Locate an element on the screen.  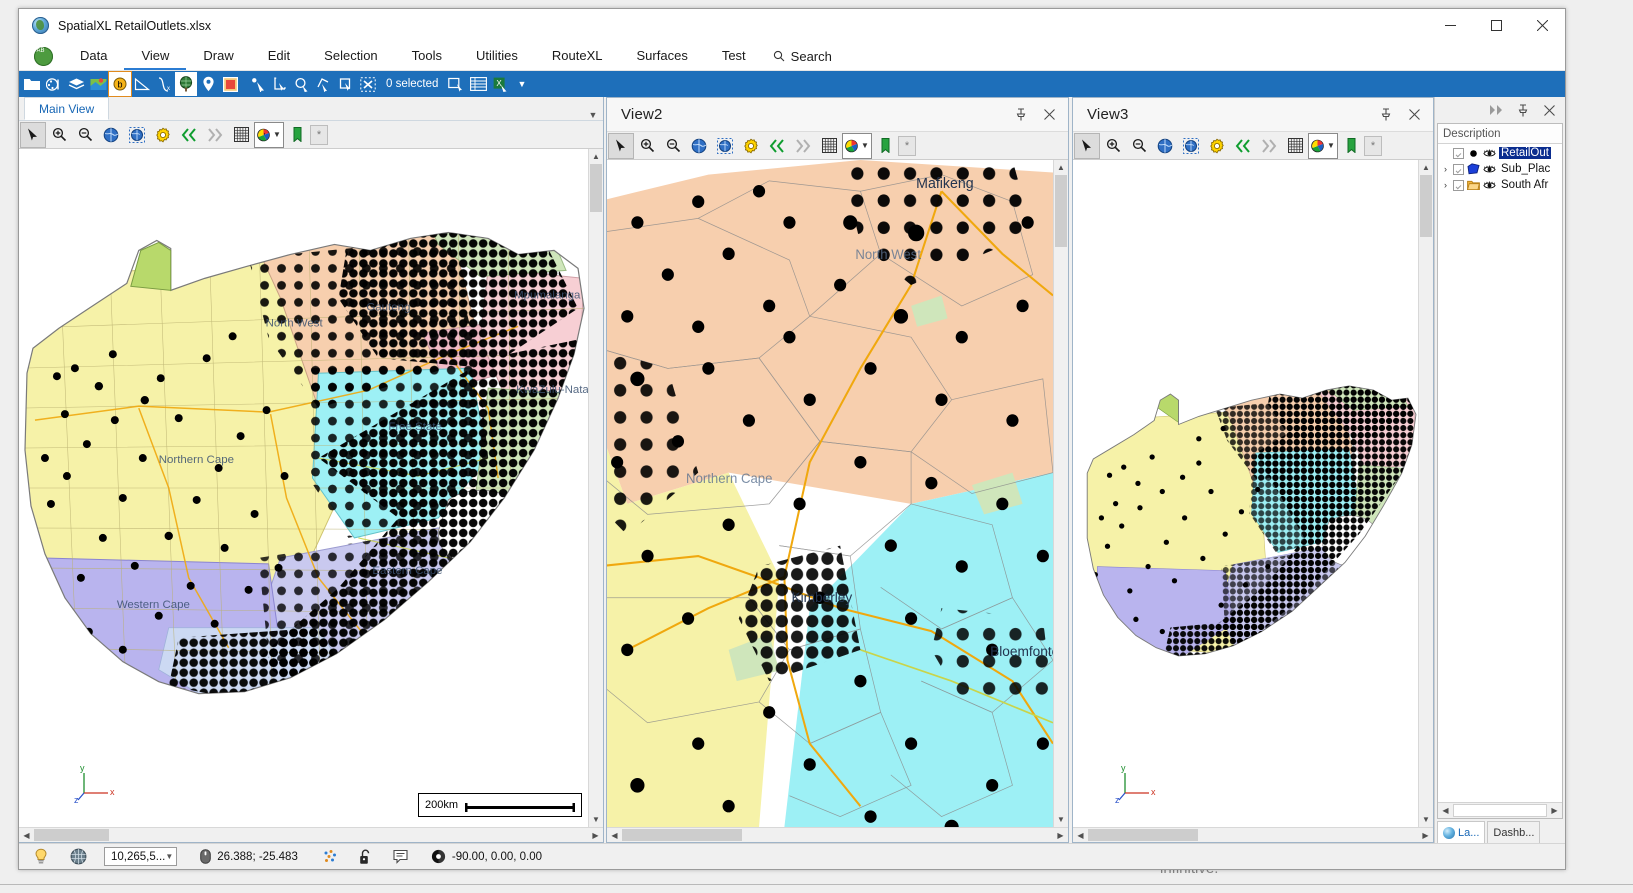
tab-main-view: Main View is located at coordinates (67, 108).